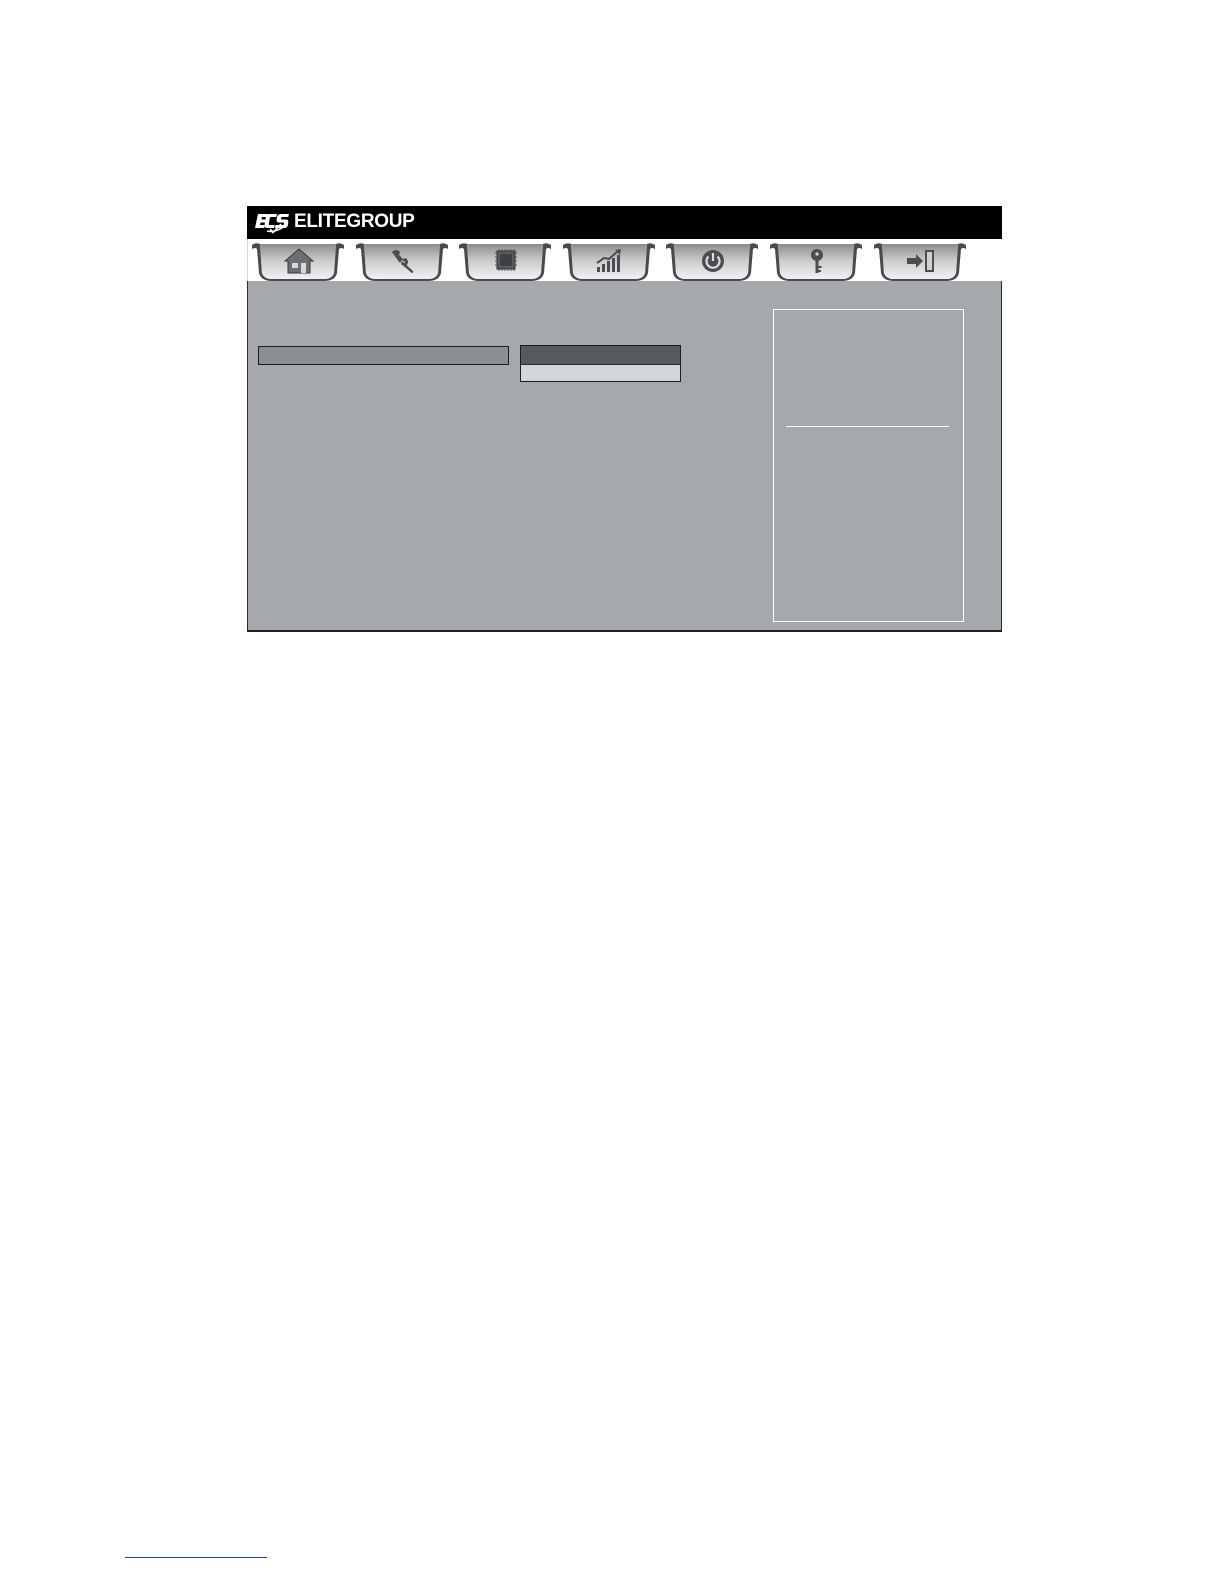  I want to click on power-icon, so click(713, 261).